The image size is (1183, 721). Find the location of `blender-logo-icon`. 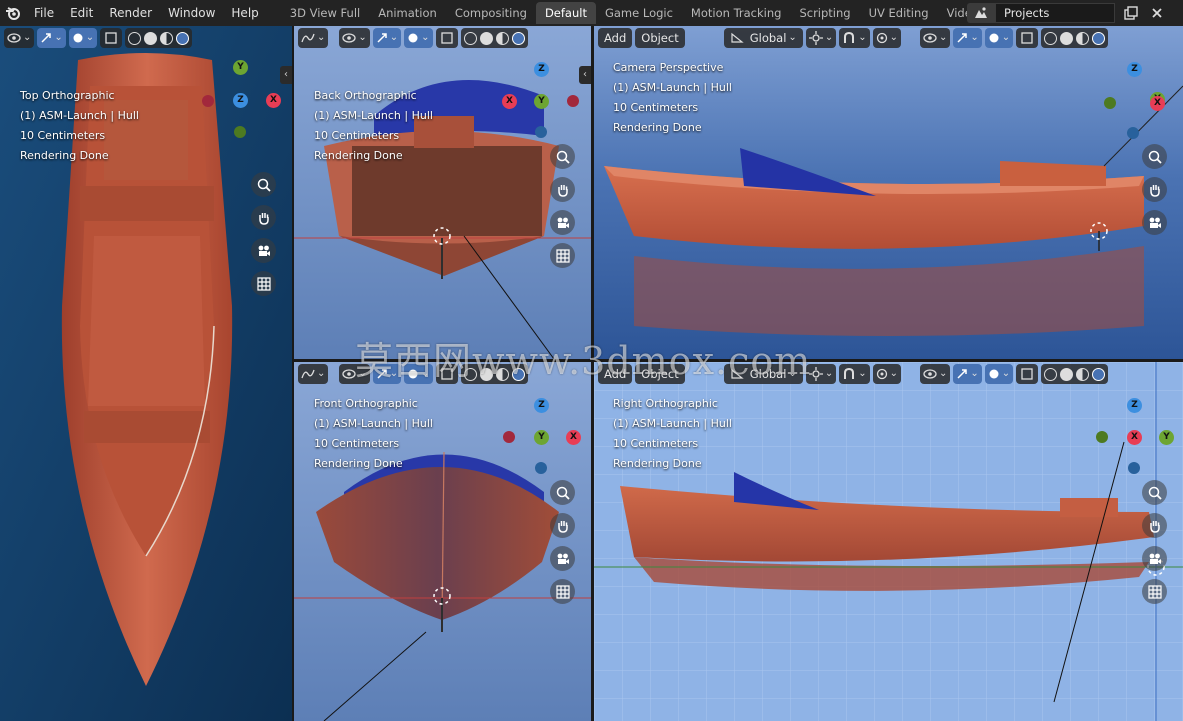

blender-logo-icon is located at coordinates (13, 13).